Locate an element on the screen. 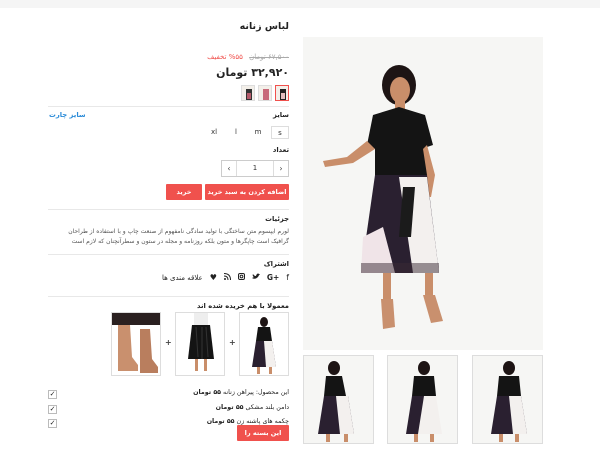 The image size is (600, 450). quantity-increase-button: › is located at coordinates (281, 168).